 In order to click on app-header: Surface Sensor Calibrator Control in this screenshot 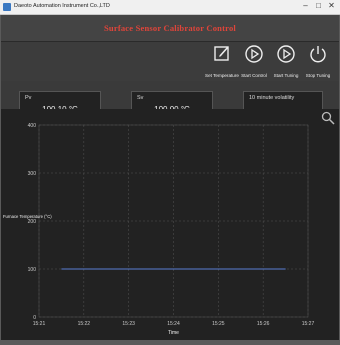, I will do `click(170, 28)`.